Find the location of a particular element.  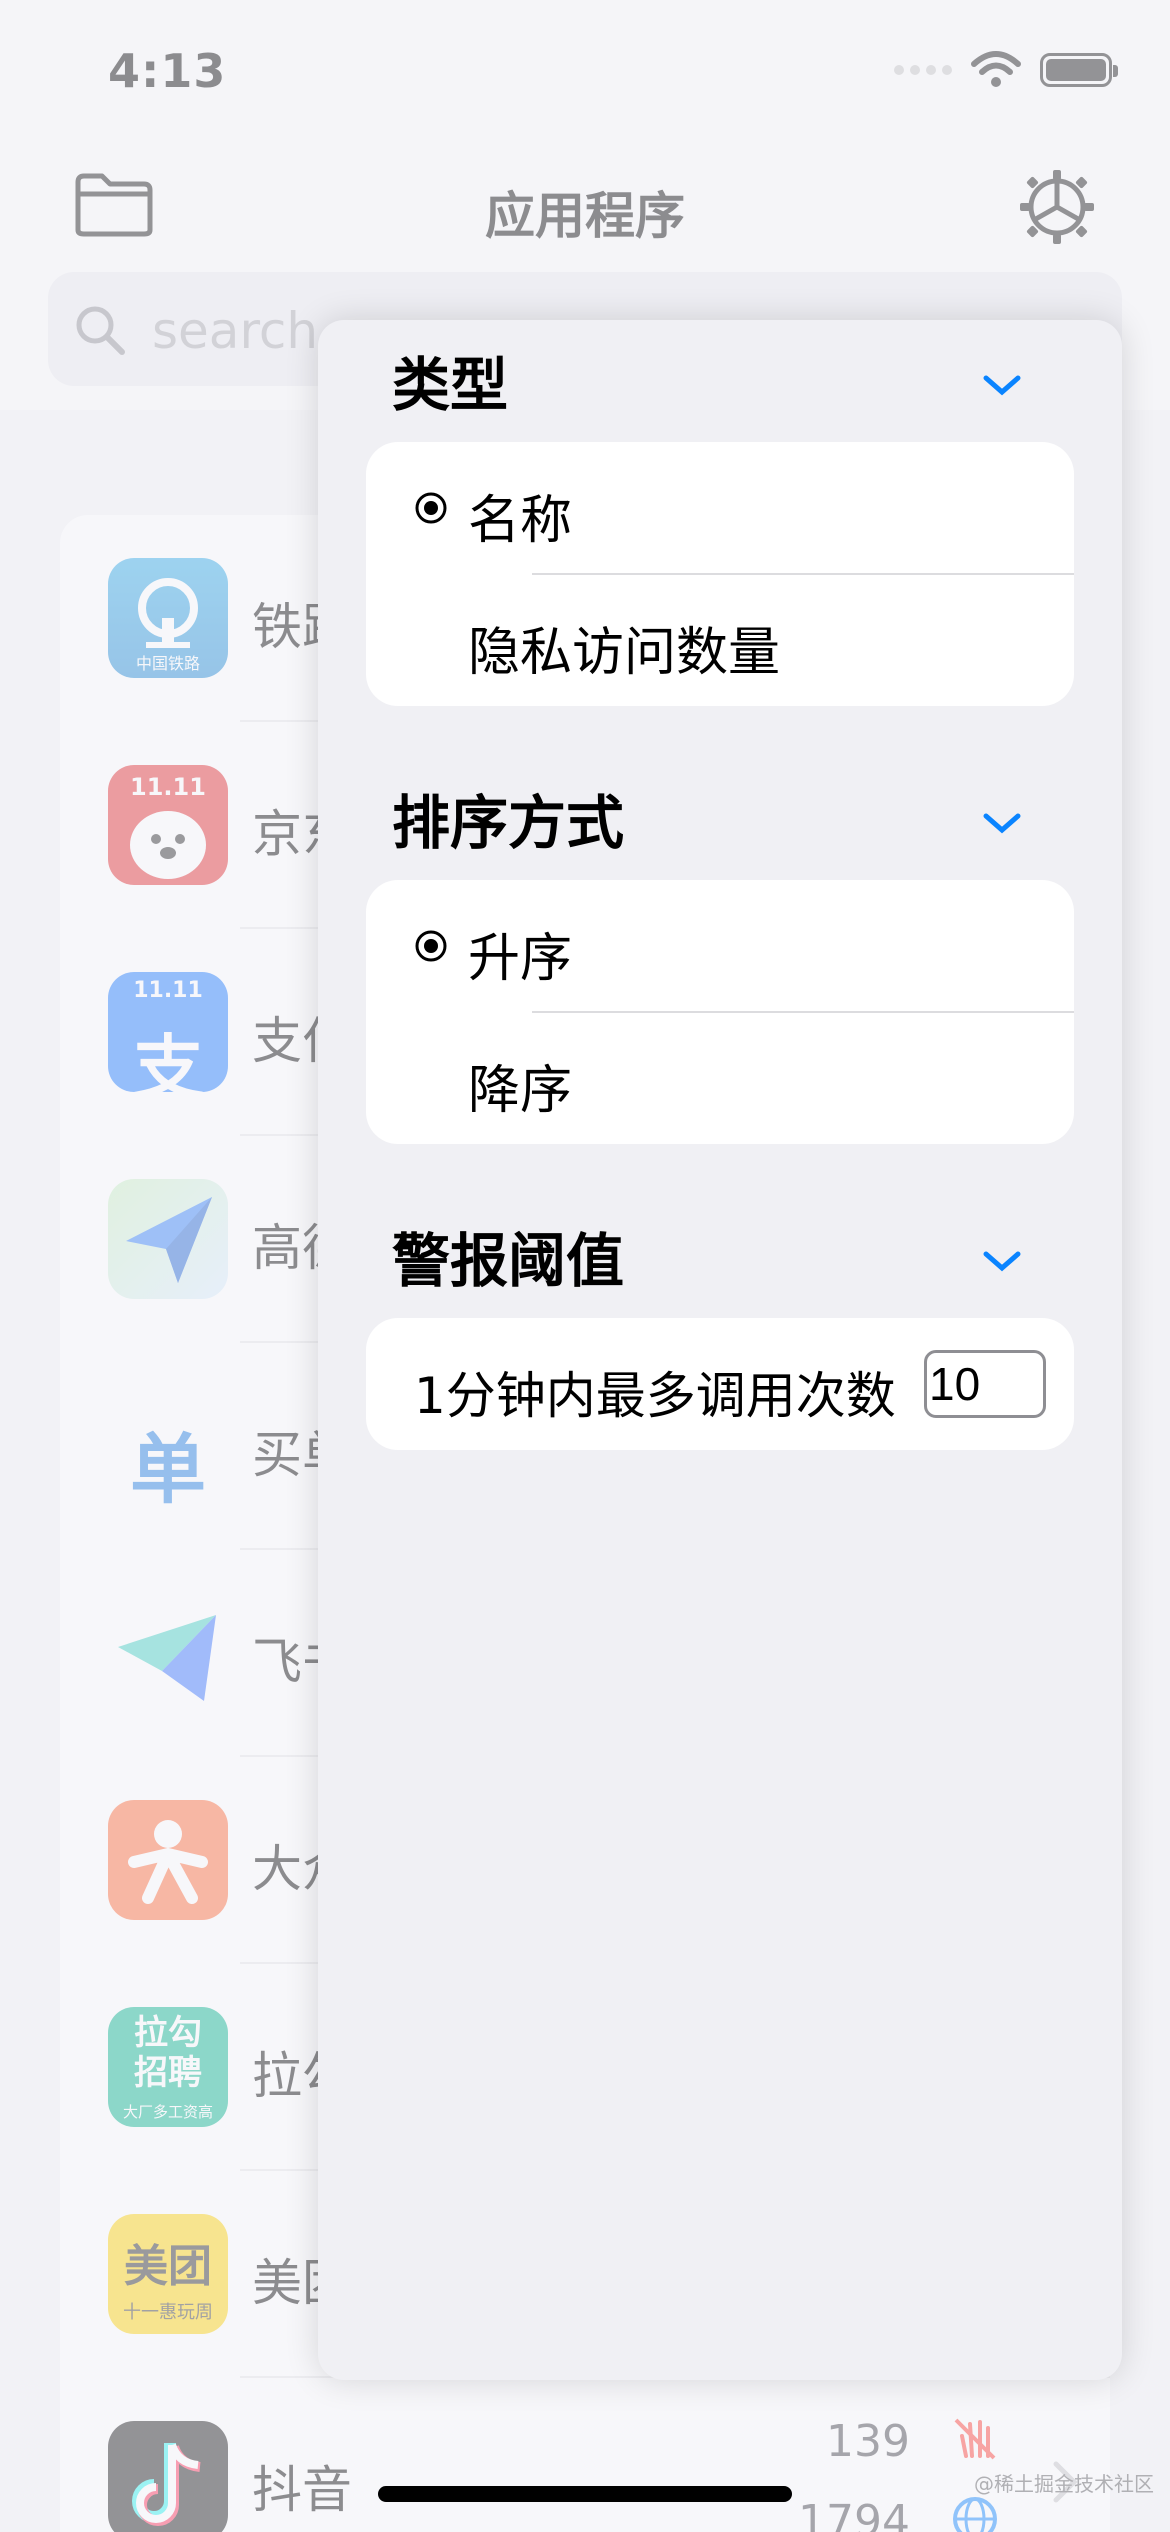

alert-threshold-label: 1分钟内最多调用次数 is located at coordinates (655, 1396).